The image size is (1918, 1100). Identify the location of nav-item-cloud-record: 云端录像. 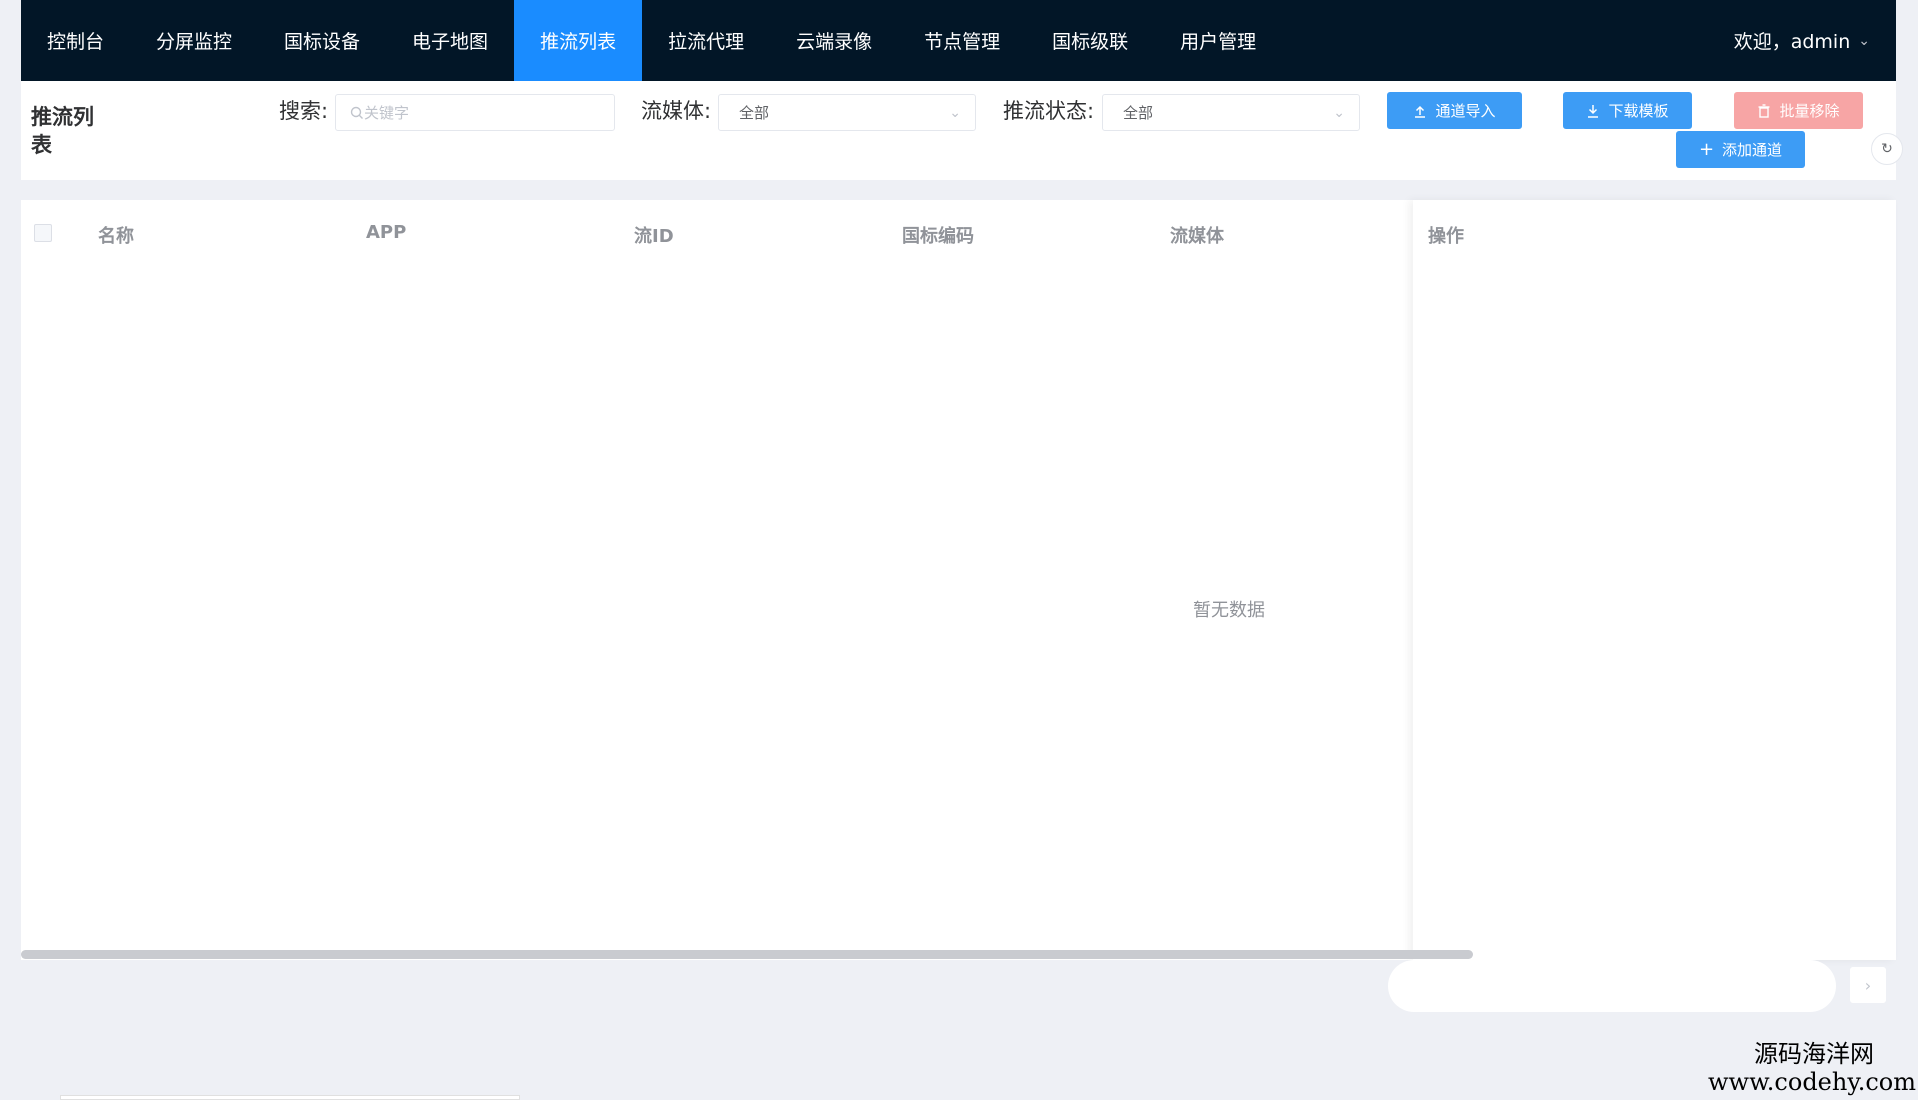
(834, 40).